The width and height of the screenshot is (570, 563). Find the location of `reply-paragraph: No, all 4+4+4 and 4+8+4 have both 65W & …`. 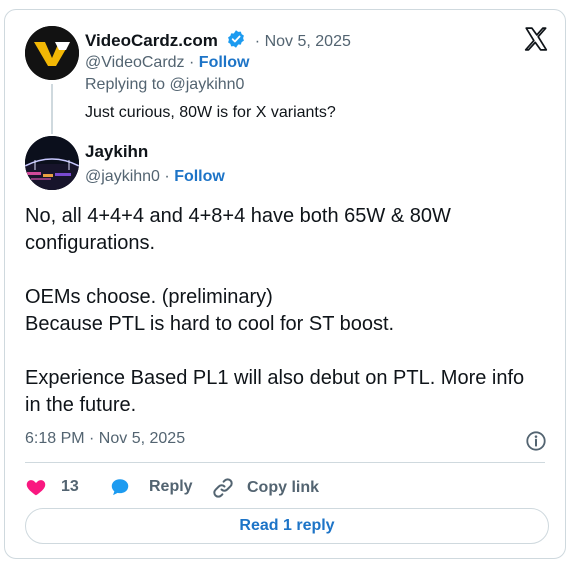

reply-paragraph: No, all 4+4+4 and 4+8+4 have both 65W & … is located at coordinates (238, 229).